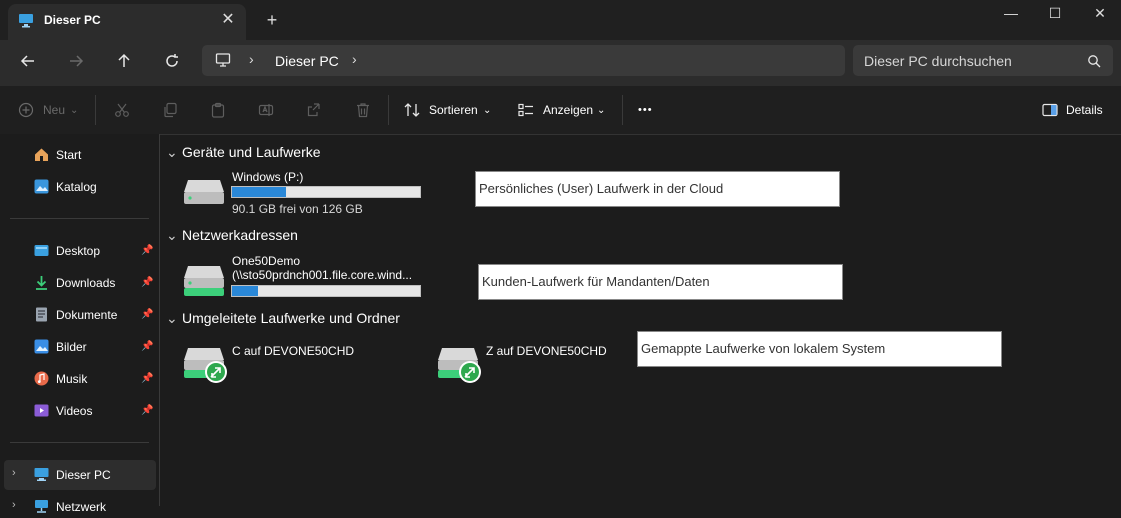  I want to click on section-title: Umgeleitete Laufwerke und Ordner, so click(291, 318).